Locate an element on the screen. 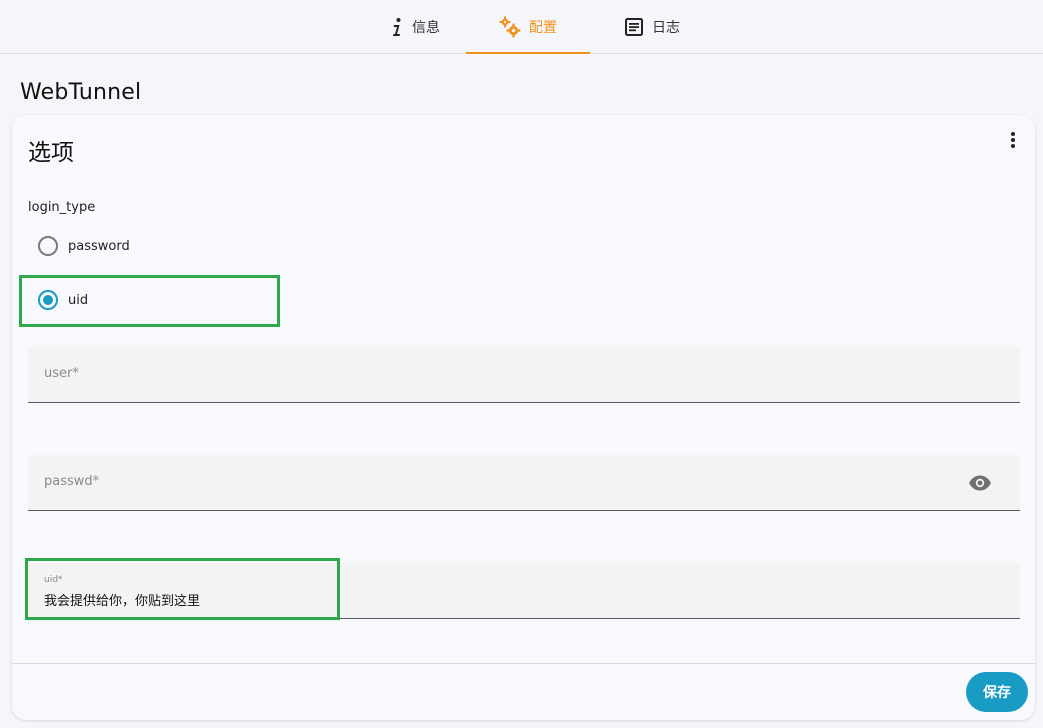  tab-bar: 信息 配置 日志 is located at coordinates (521, 27).